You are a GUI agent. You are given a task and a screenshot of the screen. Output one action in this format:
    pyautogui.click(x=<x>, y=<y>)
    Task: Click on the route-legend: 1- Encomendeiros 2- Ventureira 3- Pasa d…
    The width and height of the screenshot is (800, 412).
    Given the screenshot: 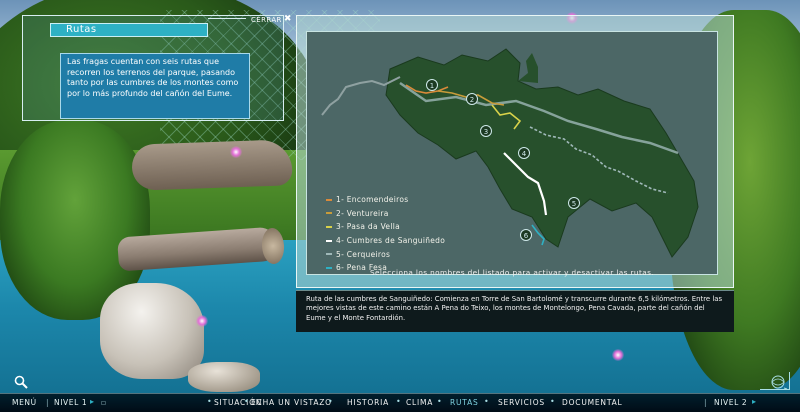 What is the action you would take?
    pyautogui.click(x=385, y=234)
    